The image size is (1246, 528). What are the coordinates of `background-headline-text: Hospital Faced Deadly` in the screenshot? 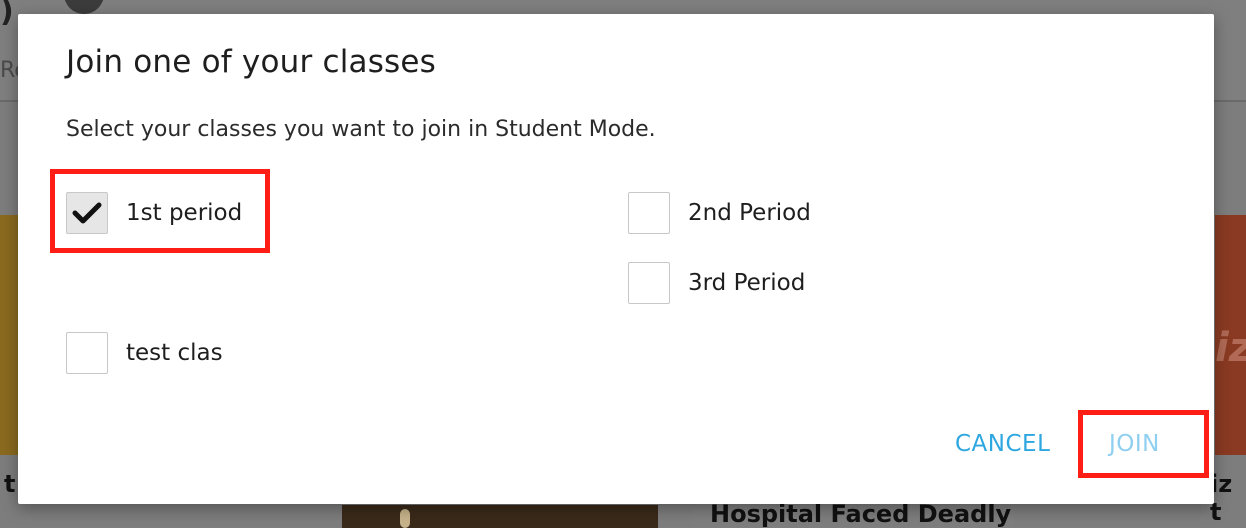 It's located at (861, 514).